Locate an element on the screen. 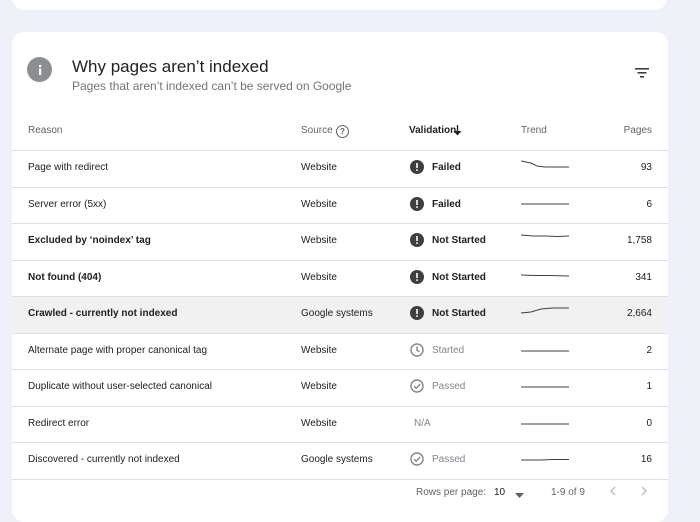 The height and width of the screenshot is (522, 700). row-reason: Server error (5xx) is located at coordinates (67, 204).